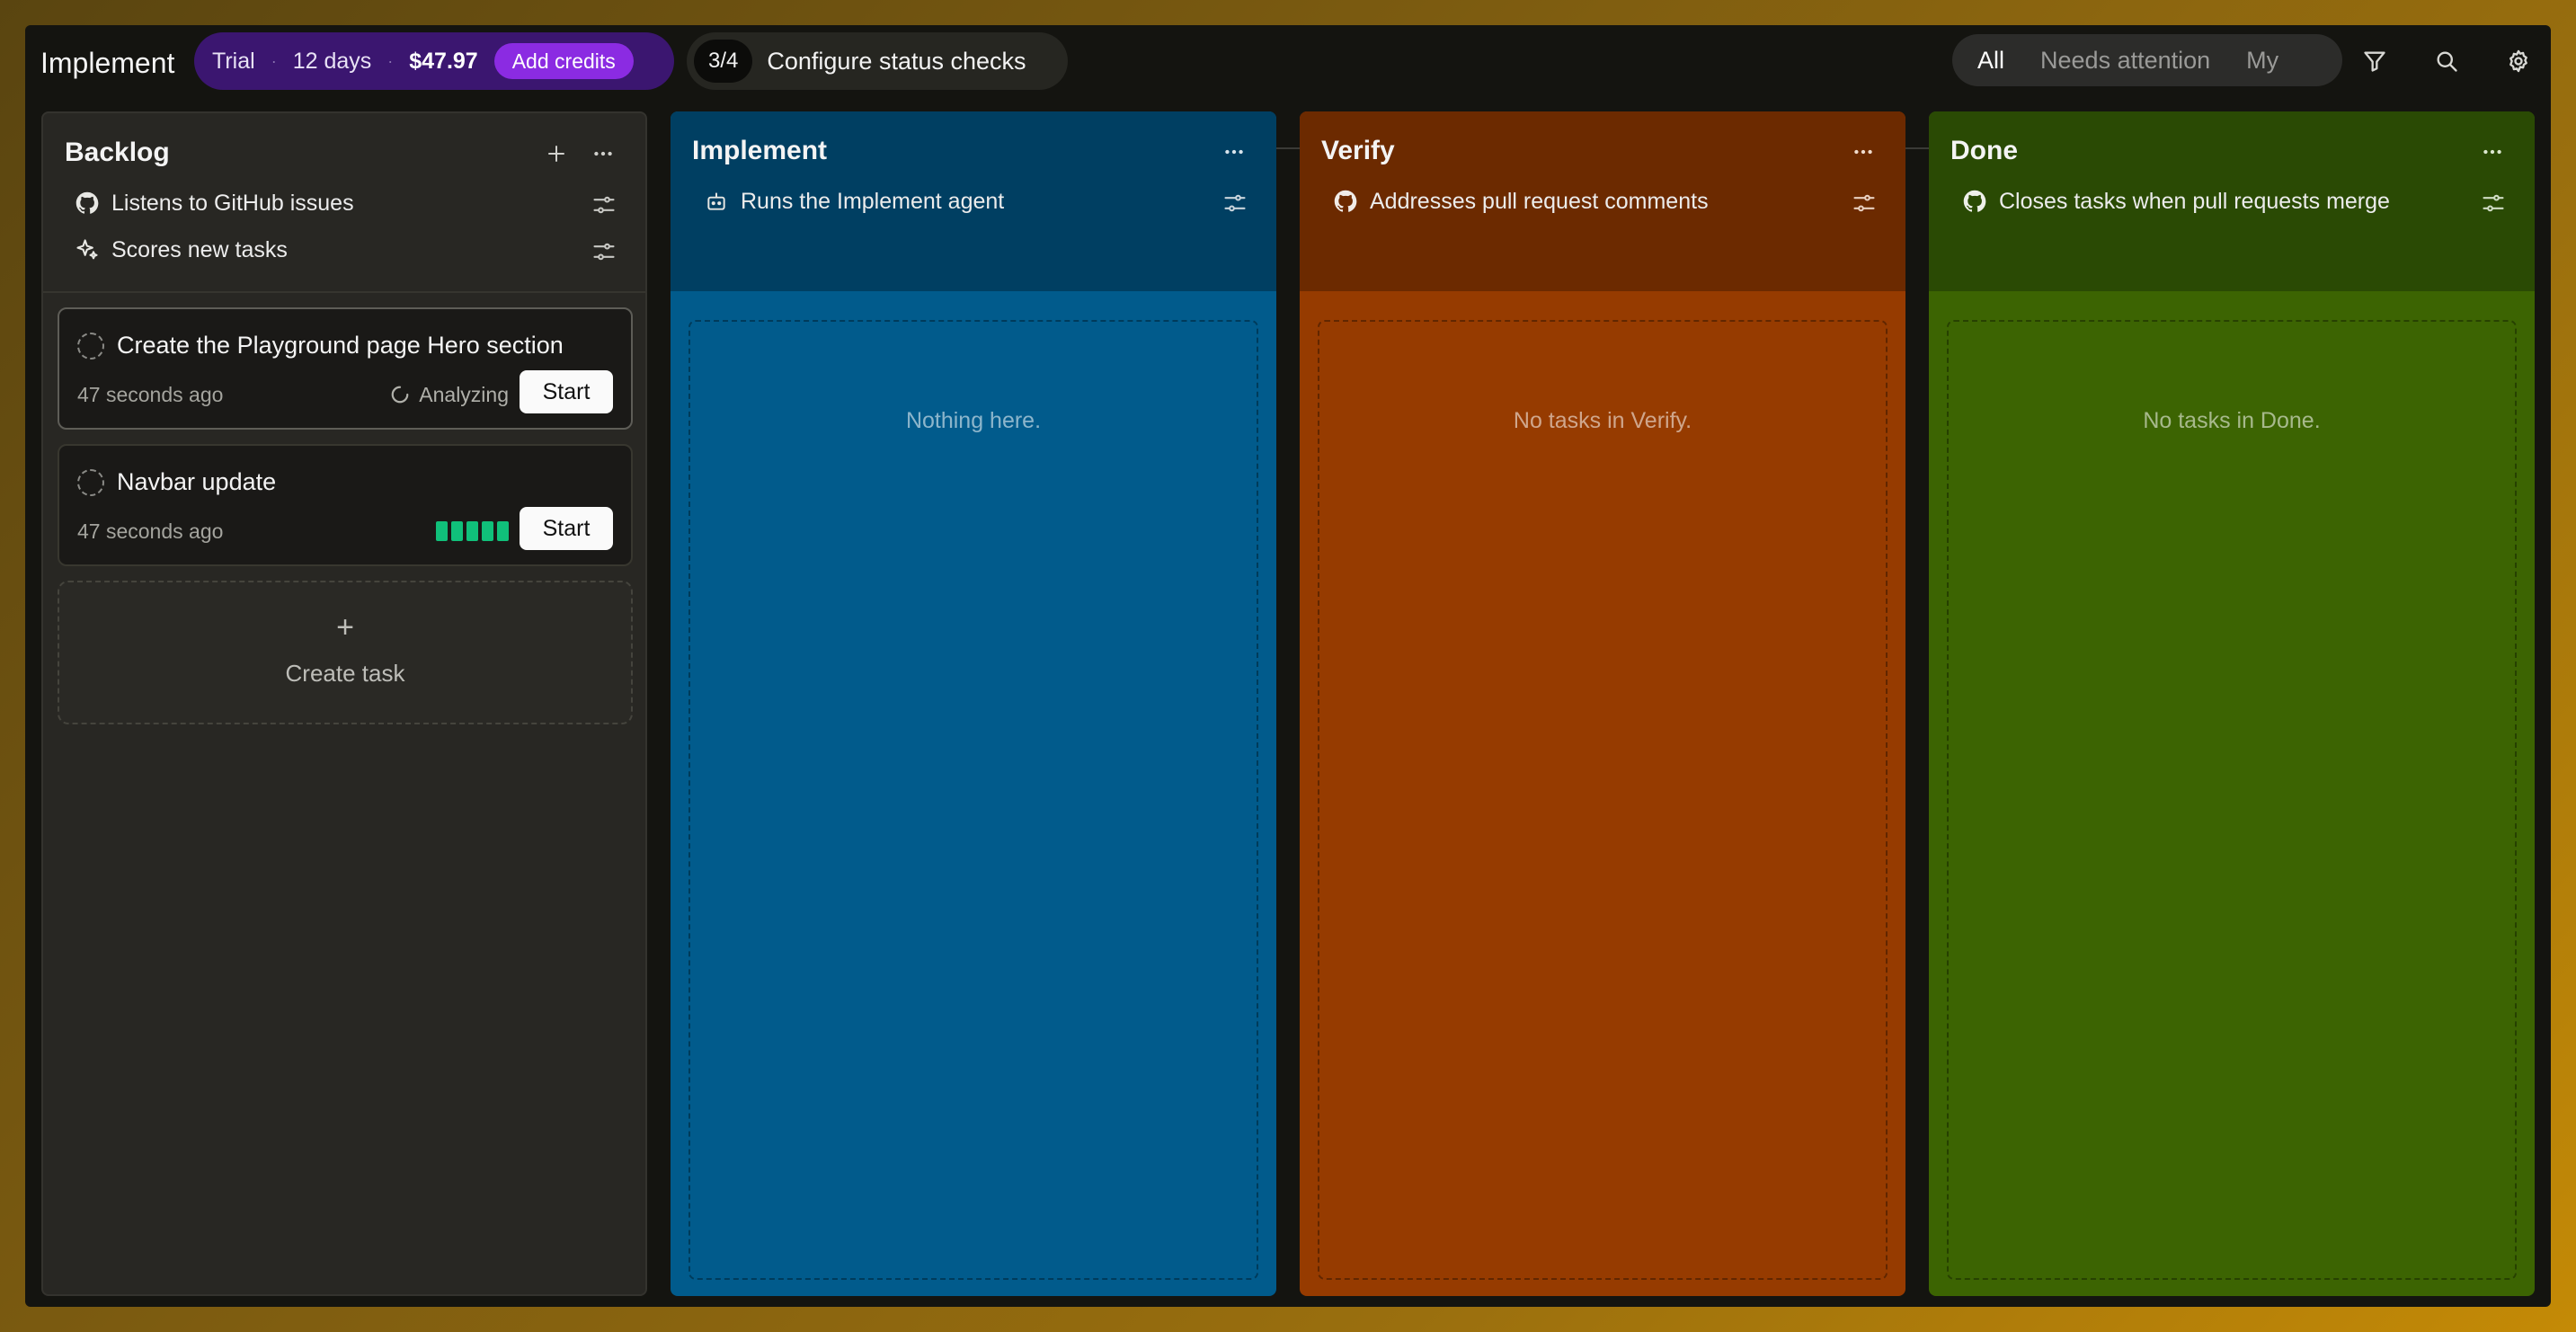 The height and width of the screenshot is (1332, 2576). What do you see at coordinates (233, 61) in the screenshot?
I see `trial-label: Trial` at bounding box center [233, 61].